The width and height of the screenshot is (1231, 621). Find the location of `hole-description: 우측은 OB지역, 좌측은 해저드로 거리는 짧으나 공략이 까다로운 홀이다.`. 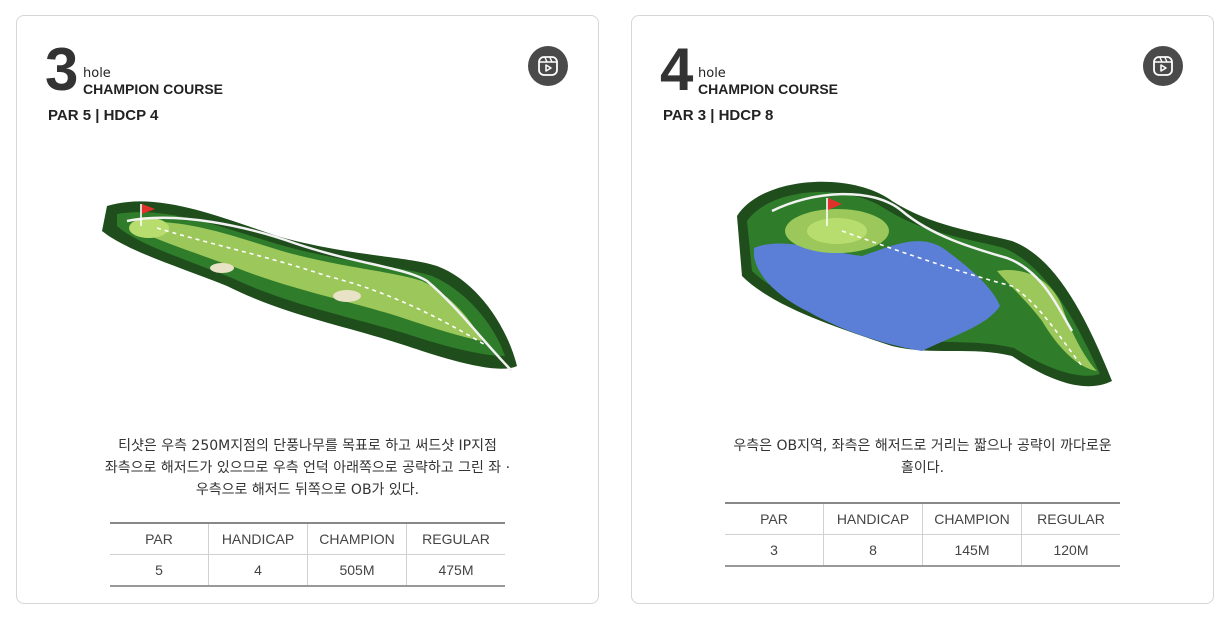

hole-description: 우측은 OB지역, 좌측은 해저드로 거리는 짧으나 공략이 까다로운 홀이다. is located at coordinates (922, 457).